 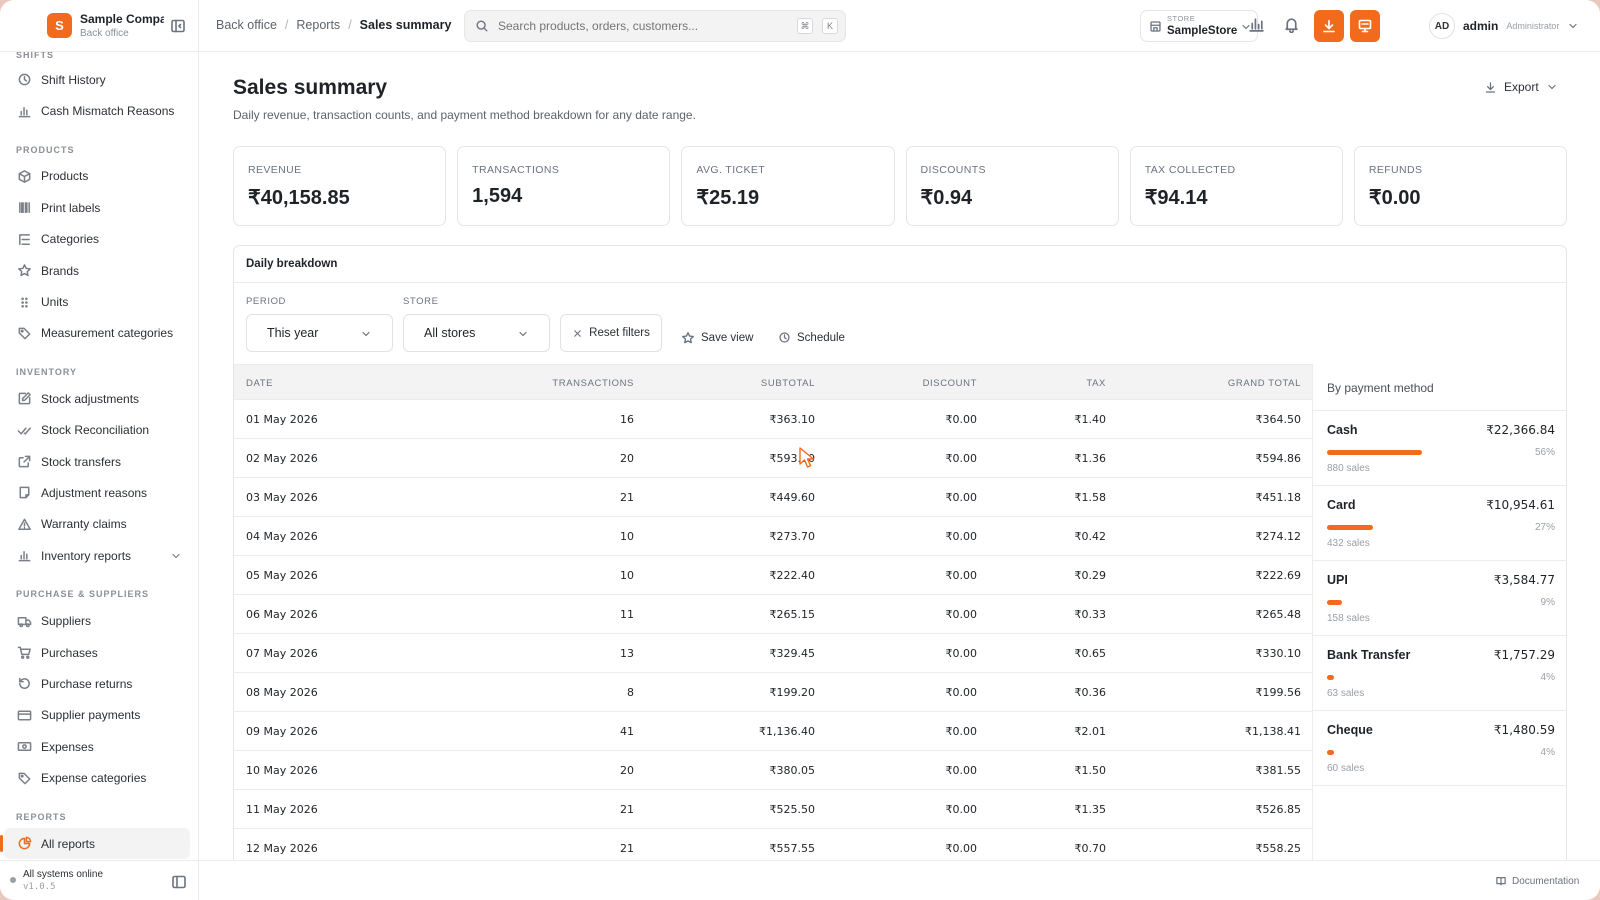 I want to click on user-role: Administrator, so click(x=1533, y=26).